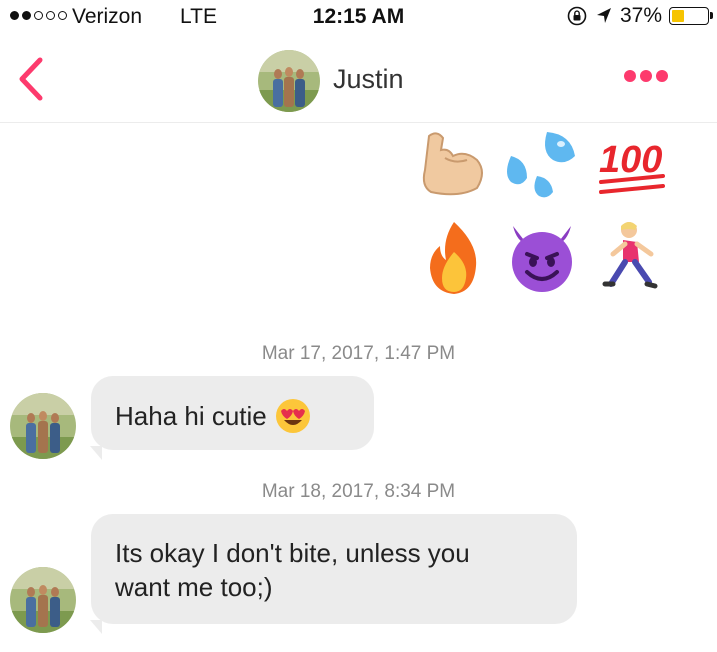  Describe the element at coordinates (191, 416) in the screenshot. I see `message-text: Haha hi cutie` at that location.